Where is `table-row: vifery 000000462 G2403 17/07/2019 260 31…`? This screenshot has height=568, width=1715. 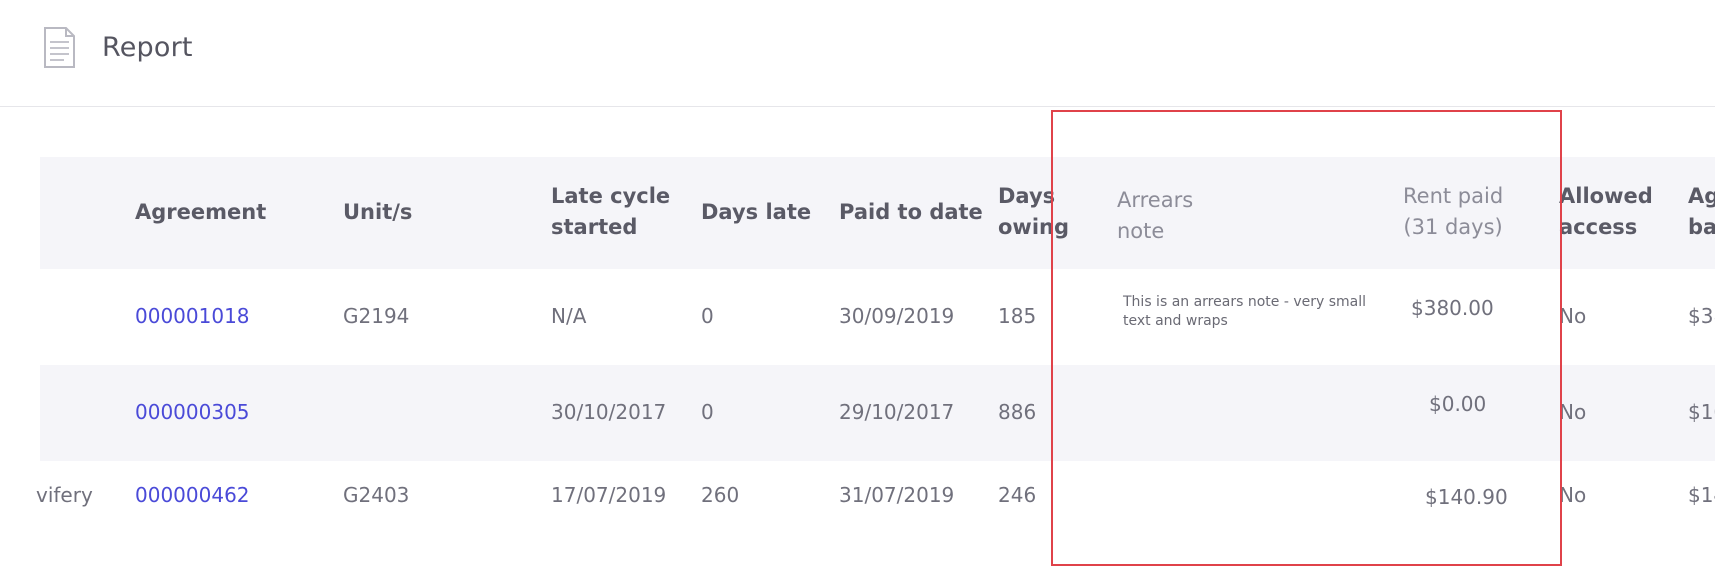 table-row: vifery 000000462 G2403 17/07/2019 260 31… is located at coordinates (875, 497).